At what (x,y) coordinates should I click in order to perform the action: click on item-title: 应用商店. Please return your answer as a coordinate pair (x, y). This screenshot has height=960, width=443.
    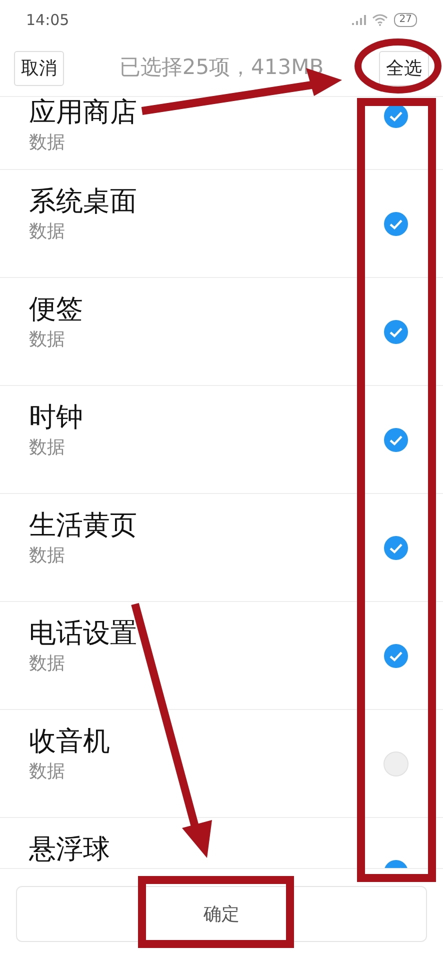
    Looking at the image, I should click on (83, 113).